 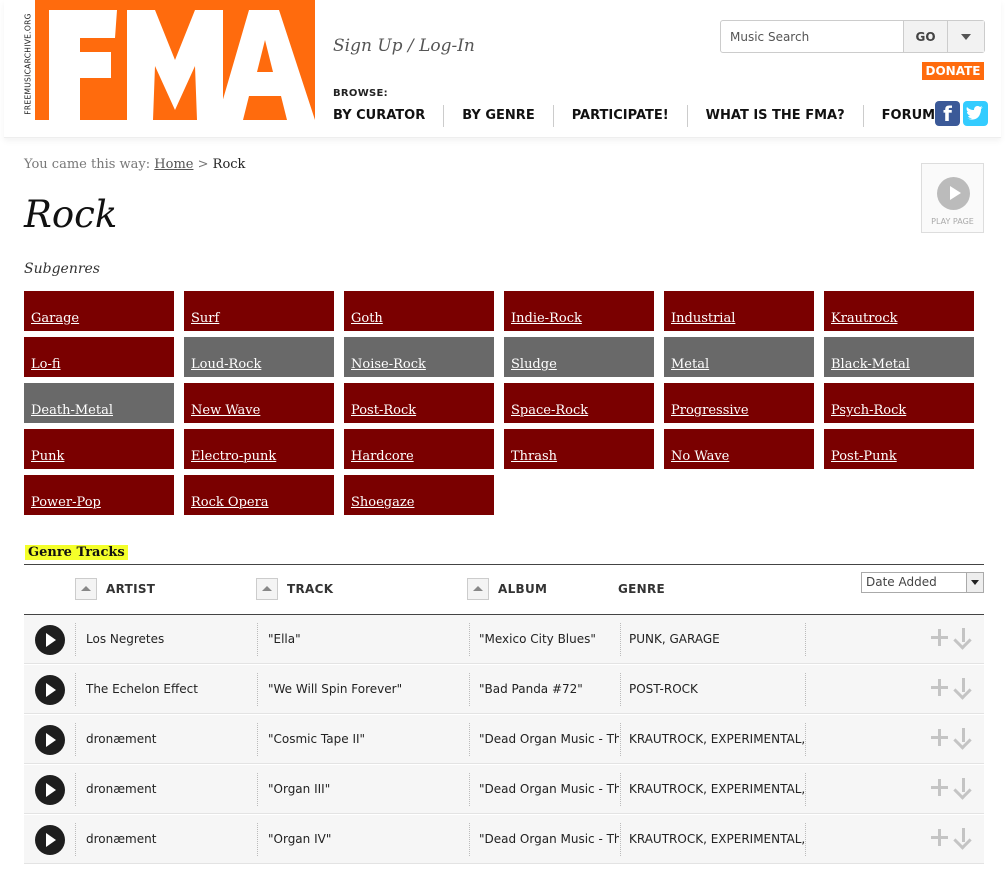 I want to click on track-title: "Organ IV", so click(x=368, y=839).